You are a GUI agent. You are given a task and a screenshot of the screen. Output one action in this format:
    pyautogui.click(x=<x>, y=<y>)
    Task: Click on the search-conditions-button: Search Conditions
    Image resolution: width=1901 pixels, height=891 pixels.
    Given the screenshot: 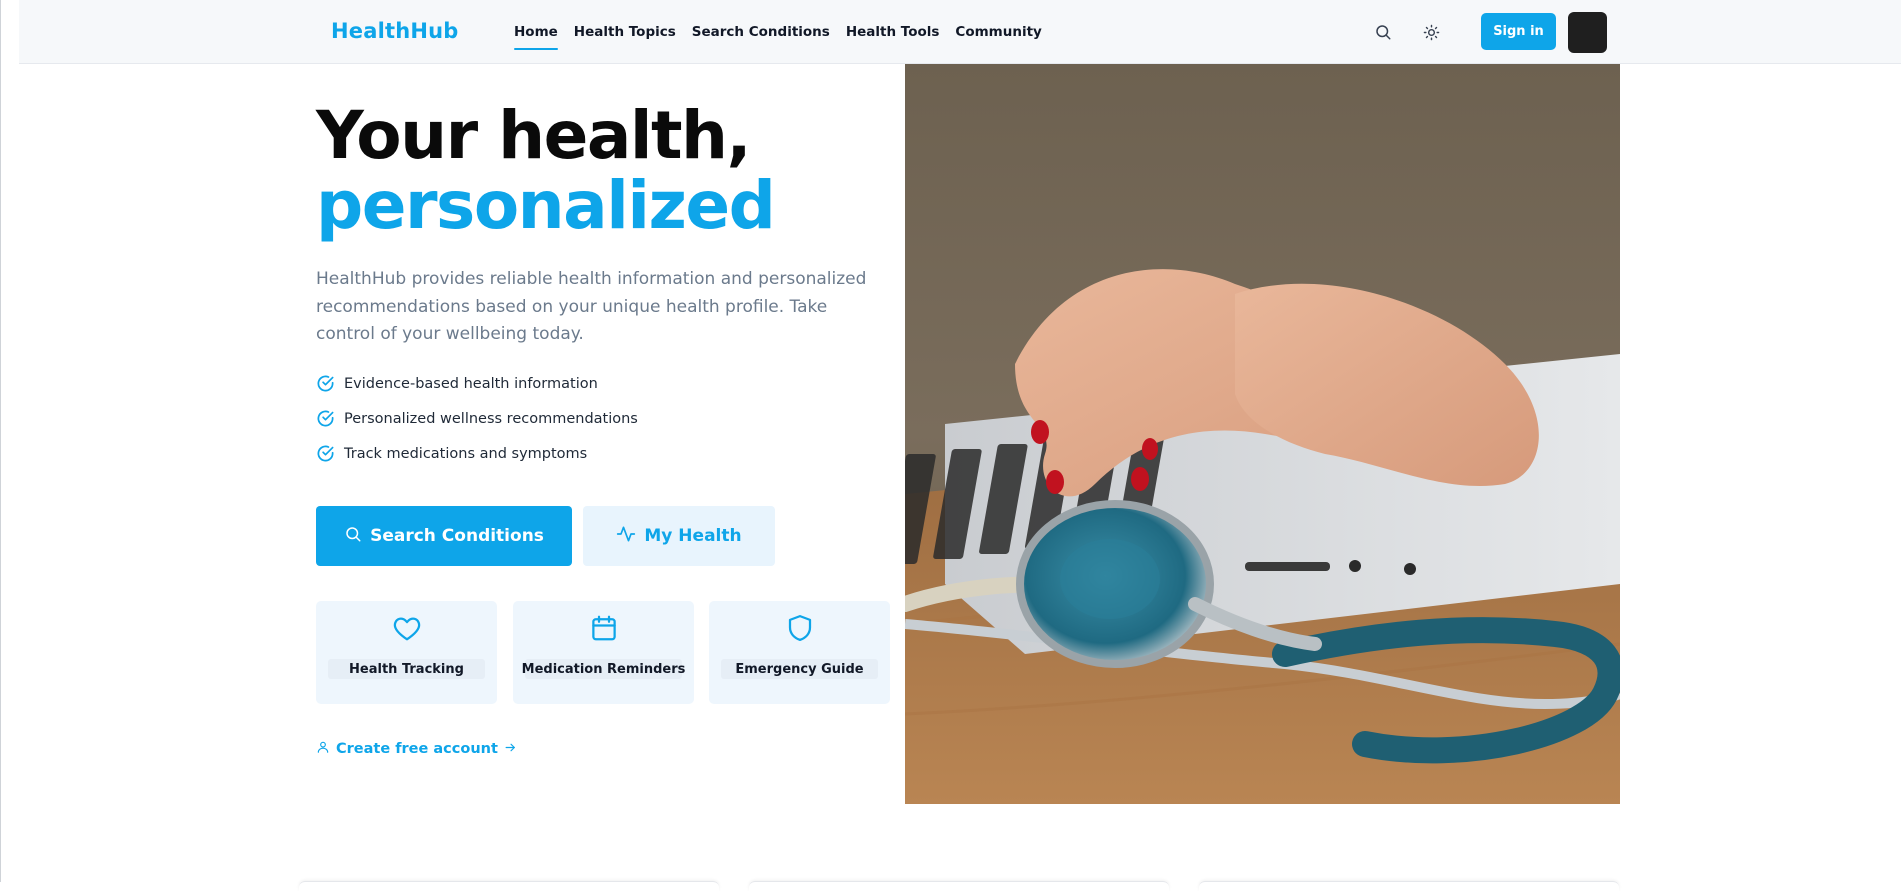 What is the action you would take?
    pyautogui.click(x=444, y=536)
    